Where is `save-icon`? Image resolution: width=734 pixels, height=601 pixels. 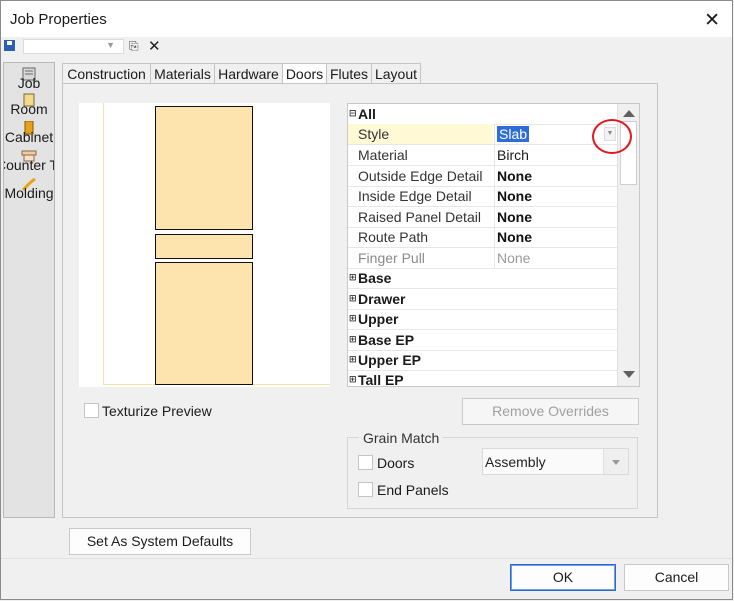 save-icon is located at coordinates (9, 45).